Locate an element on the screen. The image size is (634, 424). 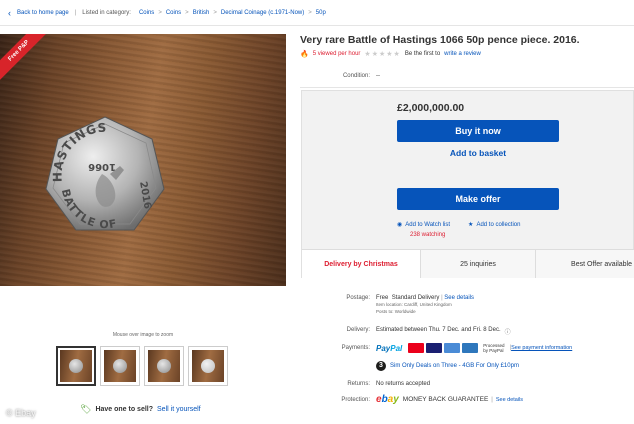
sell-question: Have one to sell? is located at coordinates (124, 409).